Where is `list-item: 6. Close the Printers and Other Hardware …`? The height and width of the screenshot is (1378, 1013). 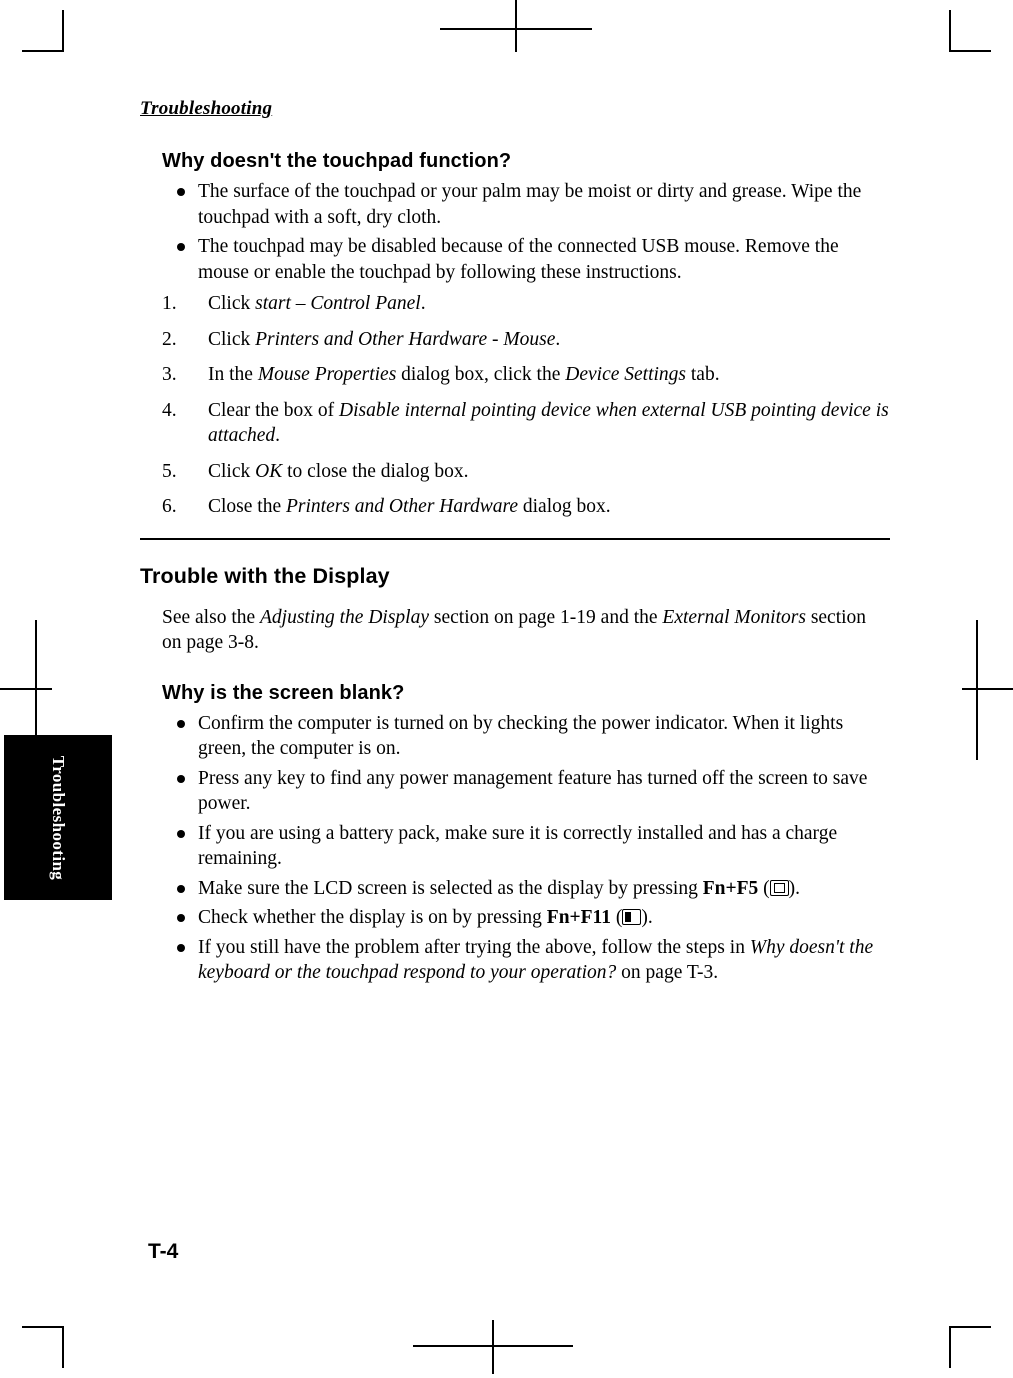
list-item: 6. Close the Printers and Other Hardware … is located at coordinates (515, 507).